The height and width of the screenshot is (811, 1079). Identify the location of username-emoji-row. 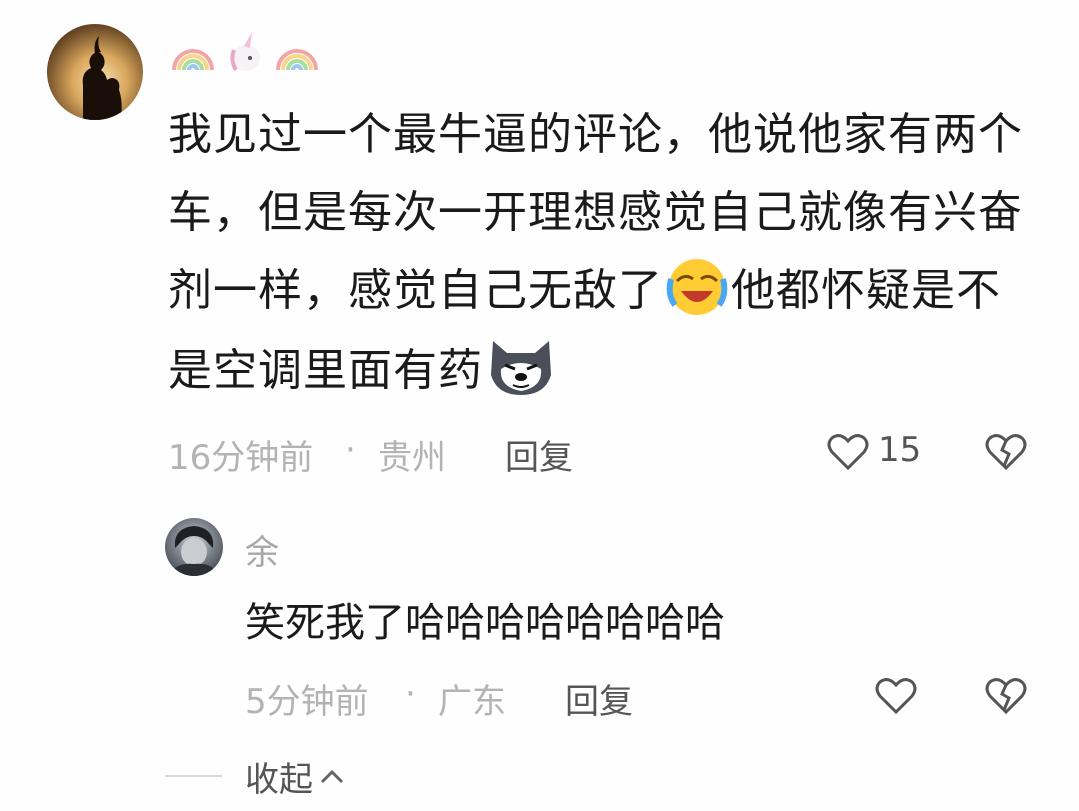
(245, 55).